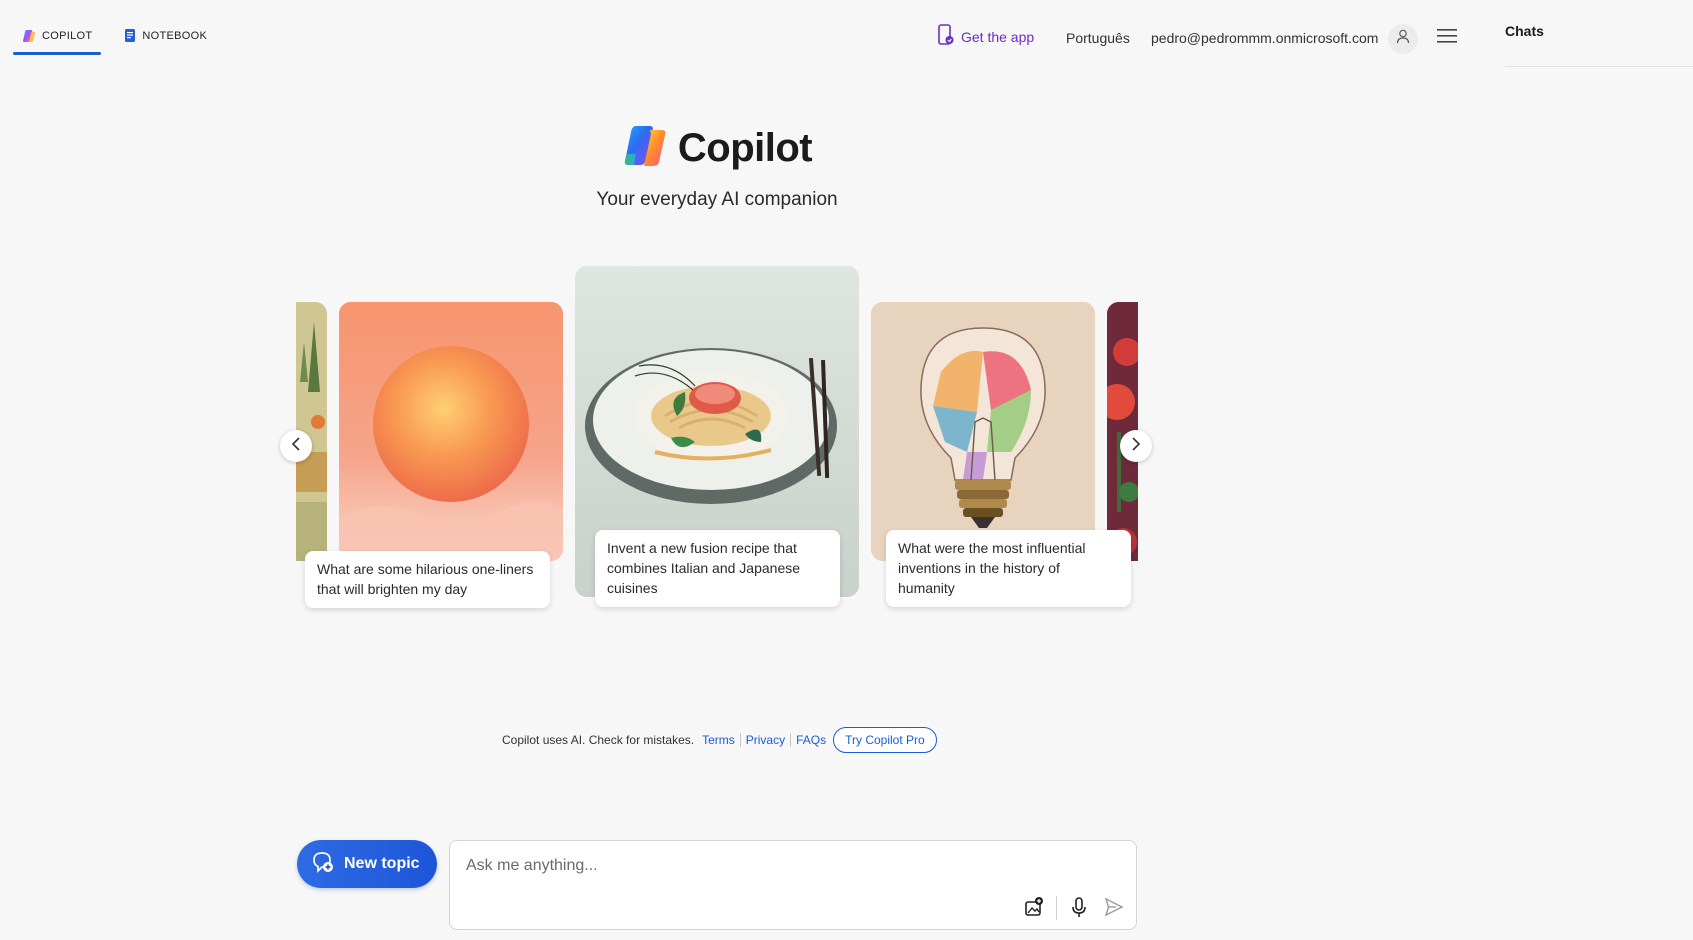  I want to click on top-tabs: COPILOT NOTEBOOK, so click(114, 41).